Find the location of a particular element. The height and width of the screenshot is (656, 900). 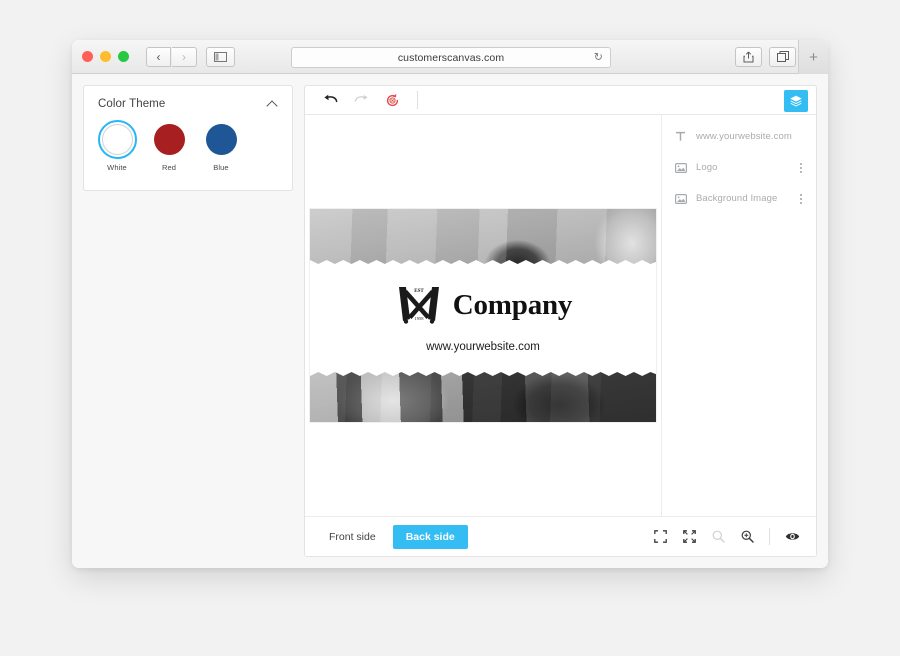

editor-bottom-bar: Front side Back side is located at coordinates (560, 536).